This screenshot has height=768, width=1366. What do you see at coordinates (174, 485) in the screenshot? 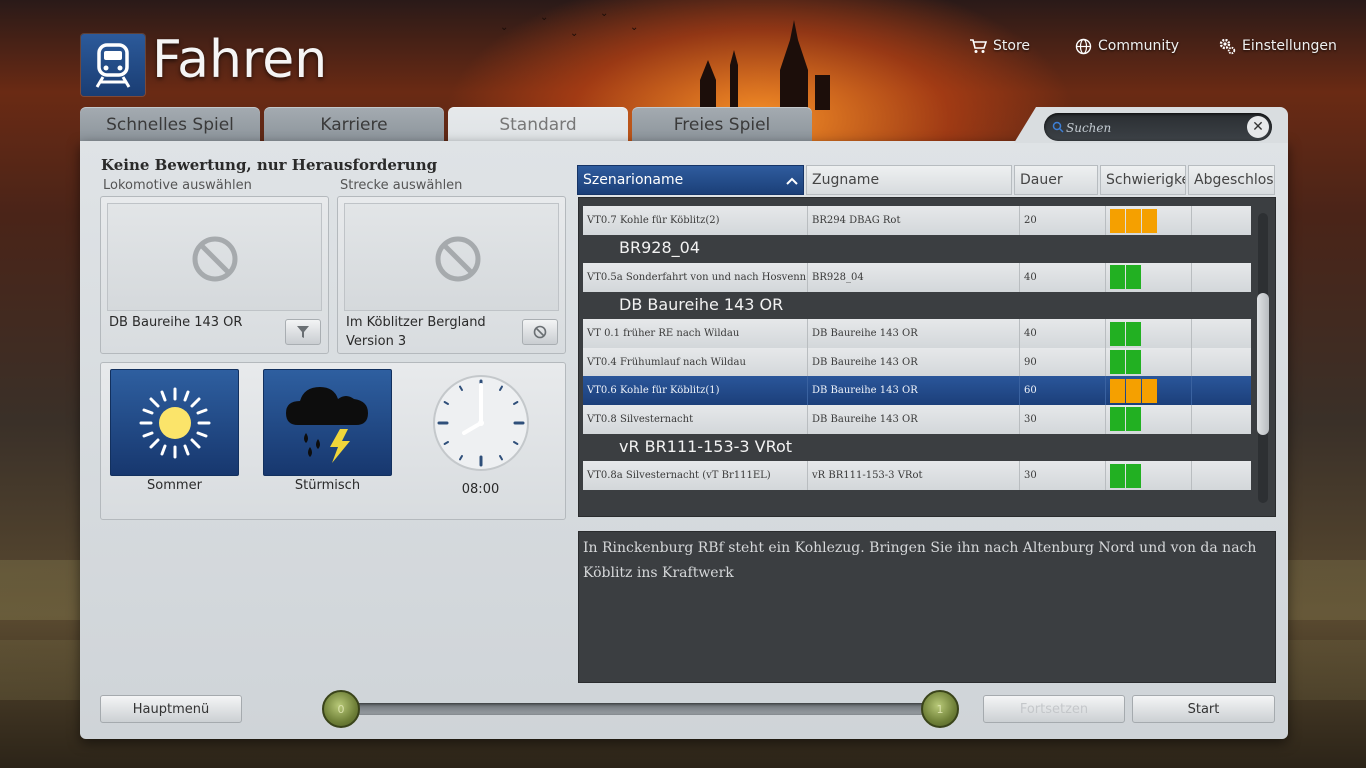
I see `season-label: Sommer` at bounding box center [174, 485].